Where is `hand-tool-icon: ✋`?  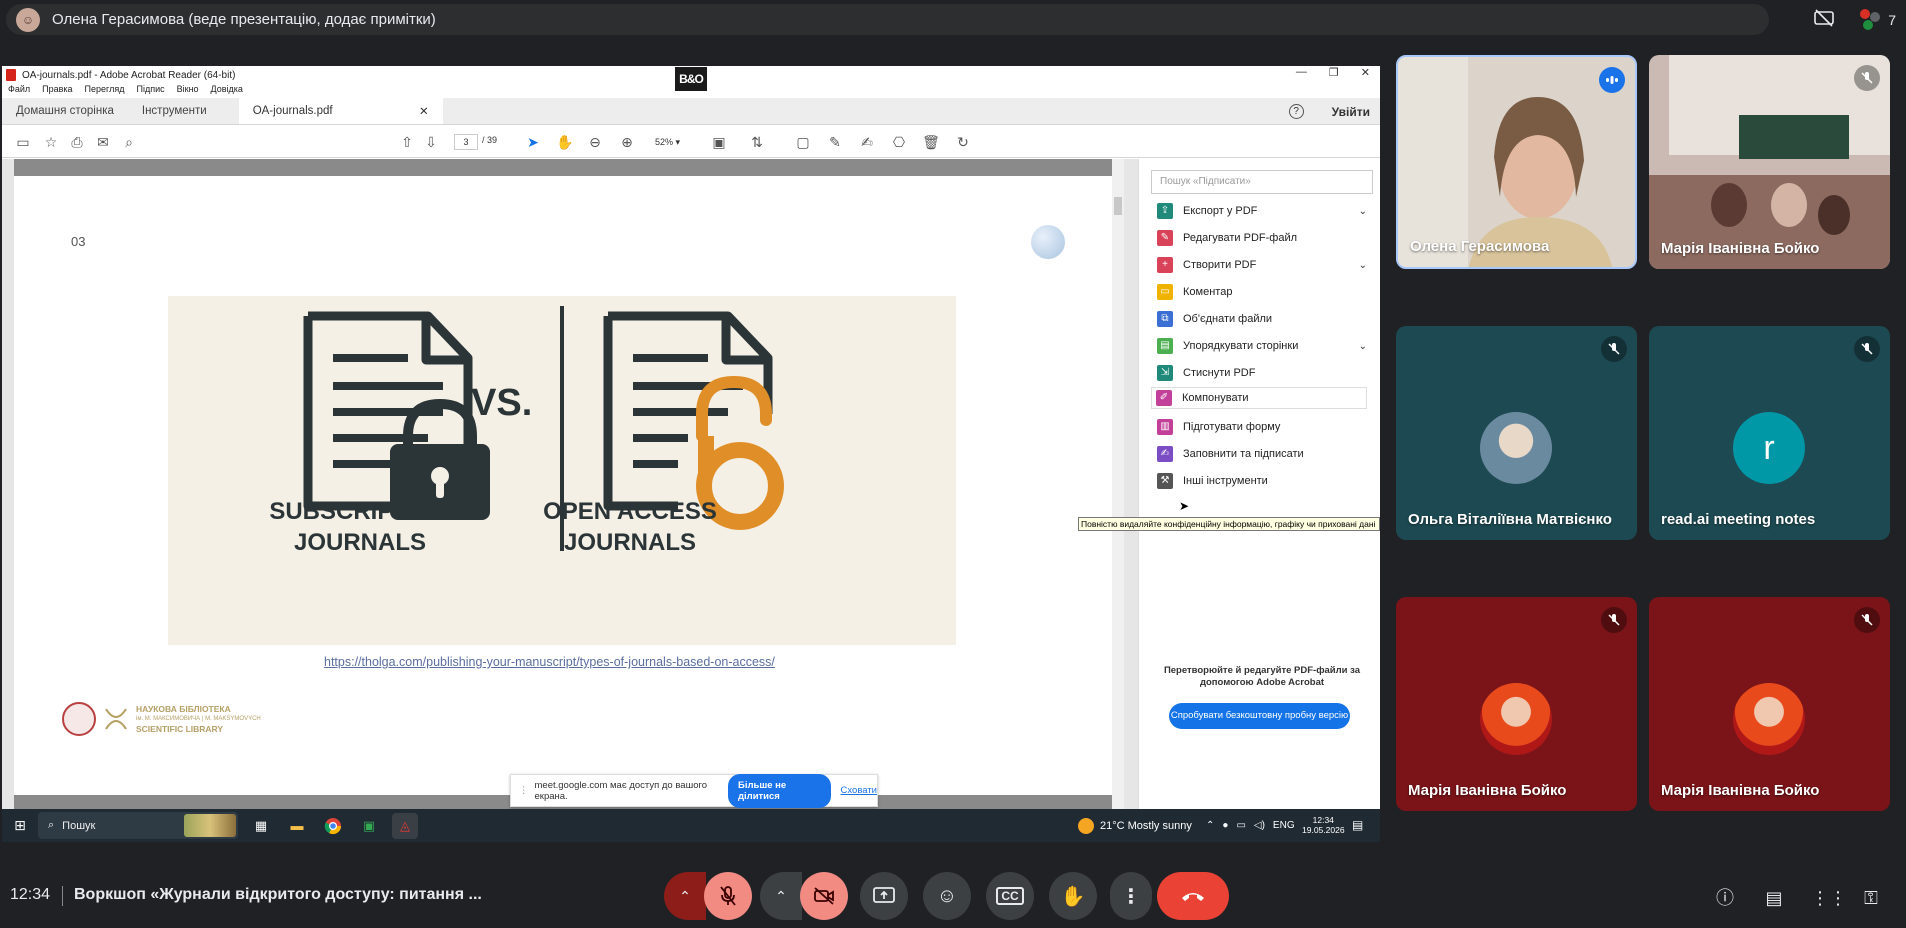 hand-tool-icon: ✋ is located at coordinates (565, 142).